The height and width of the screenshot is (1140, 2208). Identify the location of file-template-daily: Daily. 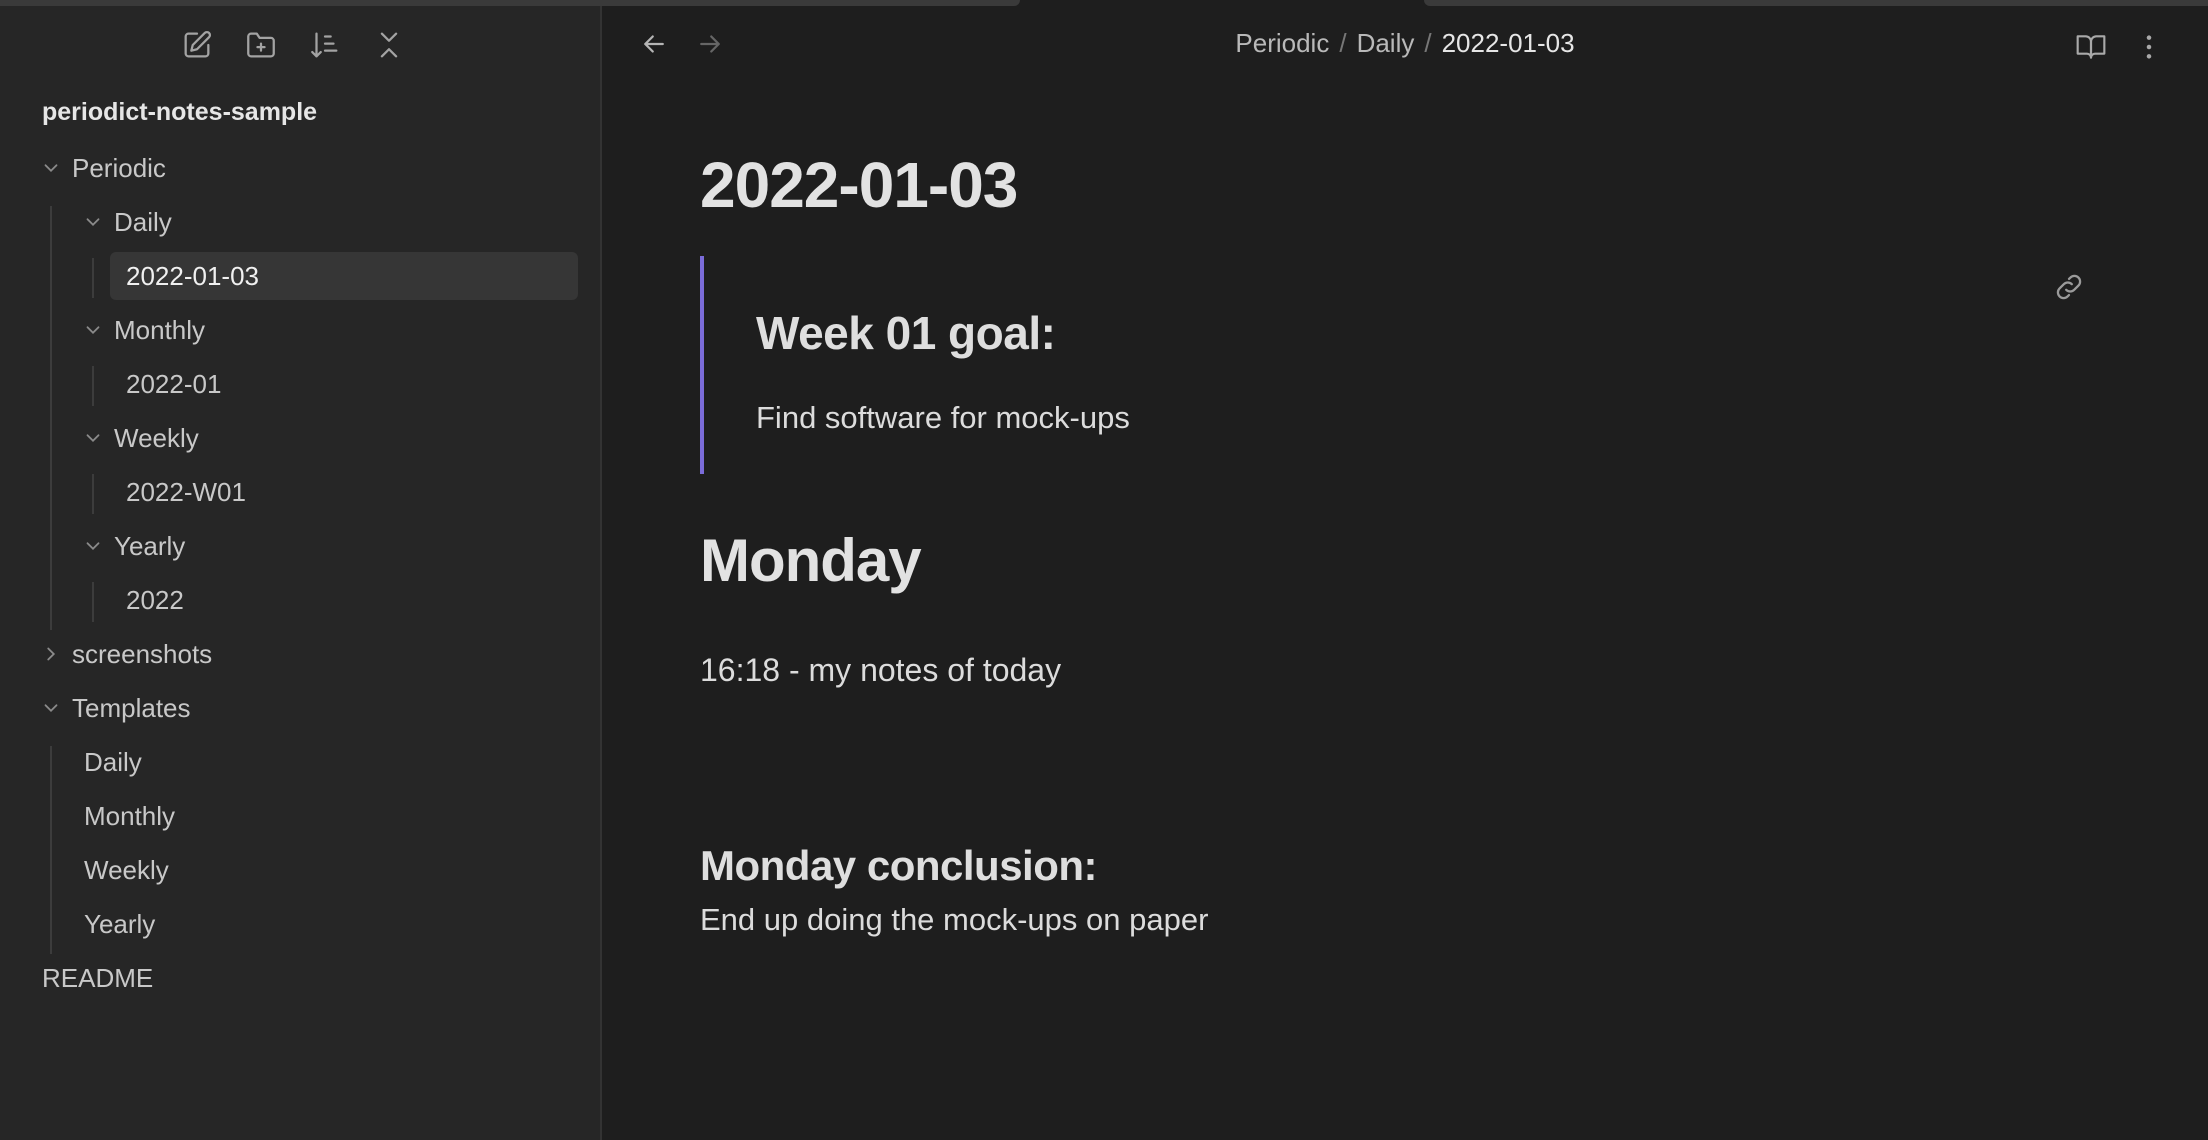
(113, 762).